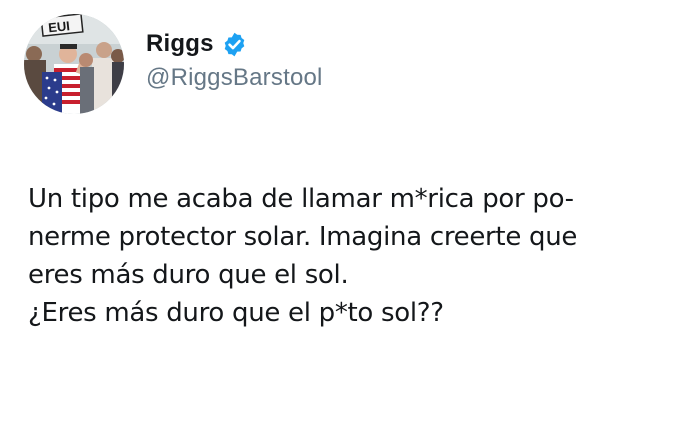 The height and width of the screenshot is (434, 700). I want to click on avatar-sign-text: EUI, so click(58, 26).